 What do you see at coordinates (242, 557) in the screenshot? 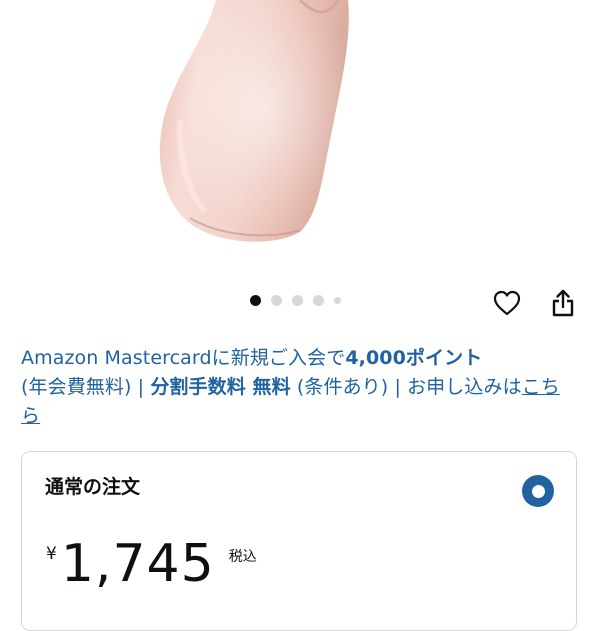
I see `tax-label: 税込` at bounding box center [242, 557].